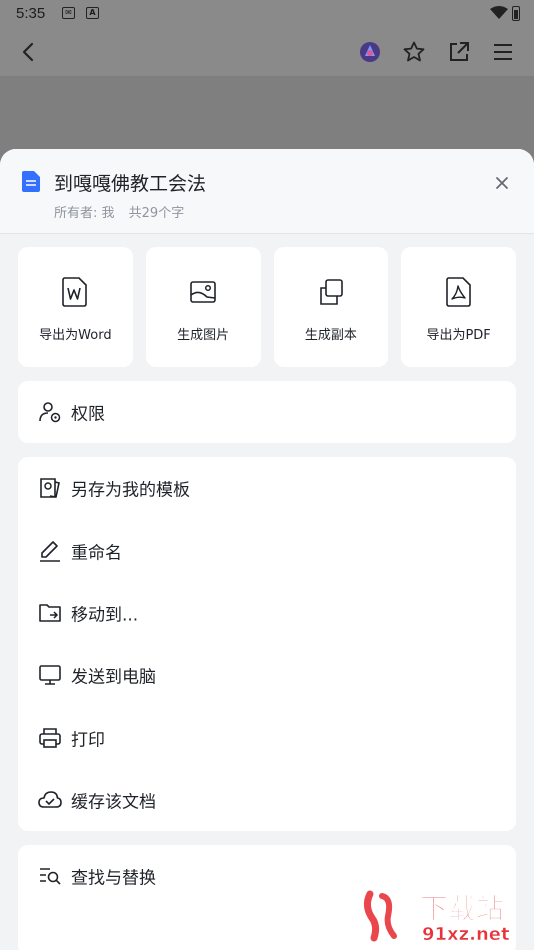 The image size is (534, 950). Describe the element at coordinates (130, 490) in the screenshot. I see `row-label: 另存为我的模板` at that location.